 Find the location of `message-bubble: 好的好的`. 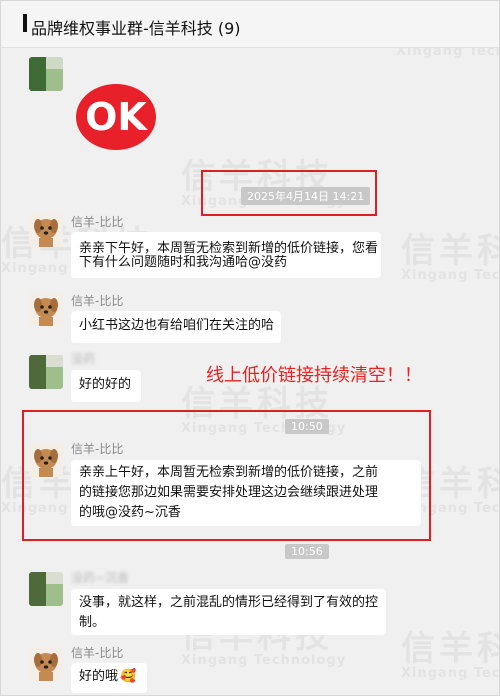

message-bubble: 好的好的 is located at coordinates (106, 386).